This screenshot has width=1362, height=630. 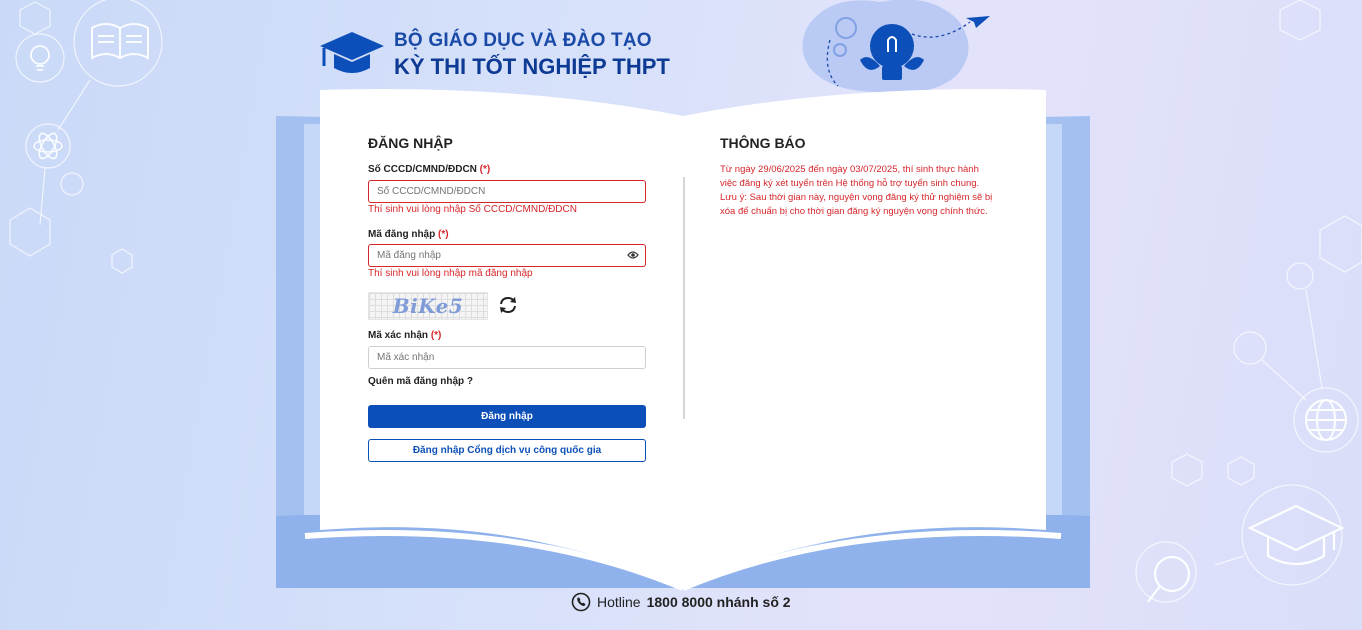 What do you see at coordinates (507, 450) in the screenshot?
I see `national-portal-login-button: Đăng nhập Cổng dịch vụ công quốc gia` at bounding box center [507, 450].